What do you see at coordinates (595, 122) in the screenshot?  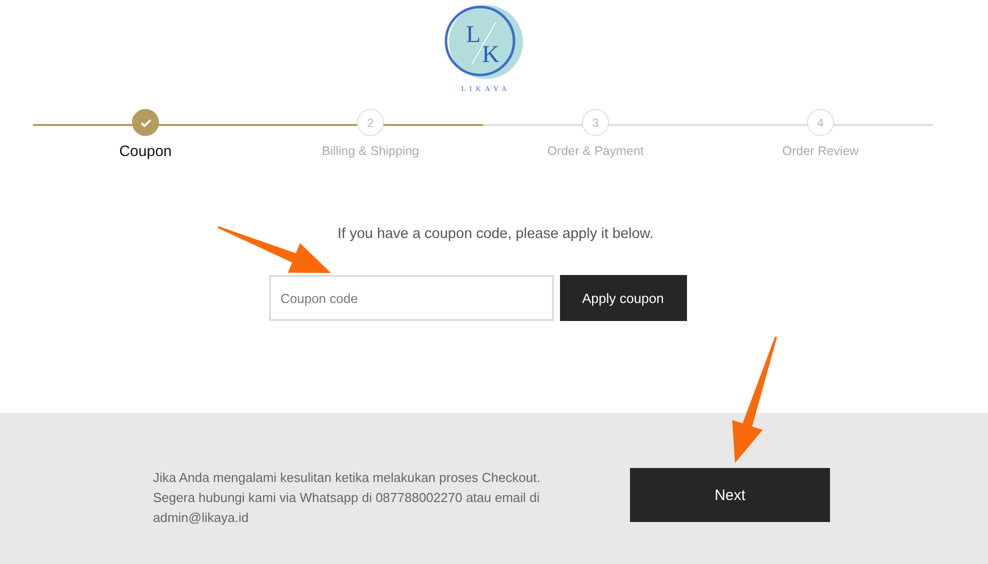 I see `step-number: 3` at bounding box center [595, 122].